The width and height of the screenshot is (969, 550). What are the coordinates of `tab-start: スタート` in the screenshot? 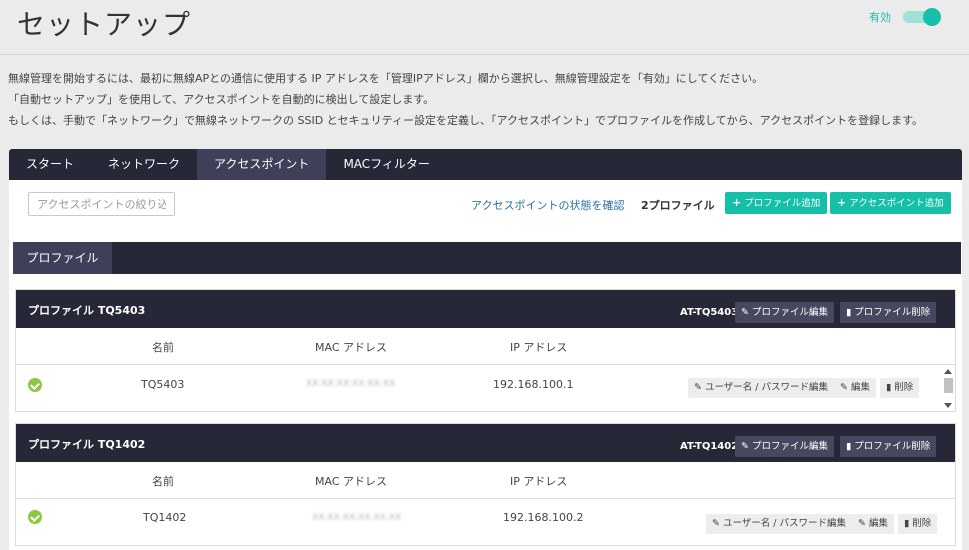 It's located at (50, 164).